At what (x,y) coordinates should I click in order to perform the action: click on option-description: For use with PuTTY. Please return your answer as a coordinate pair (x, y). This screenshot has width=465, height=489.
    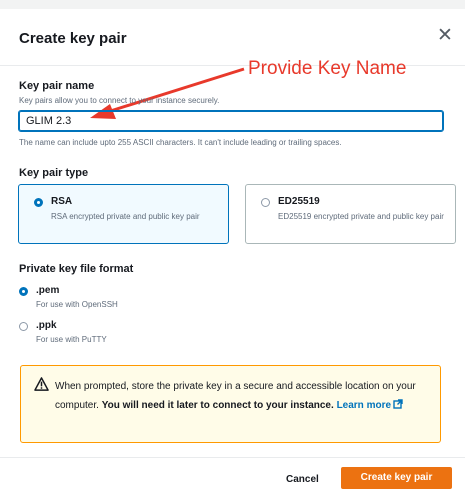
    Looking at the image, I should click on (71, 339).